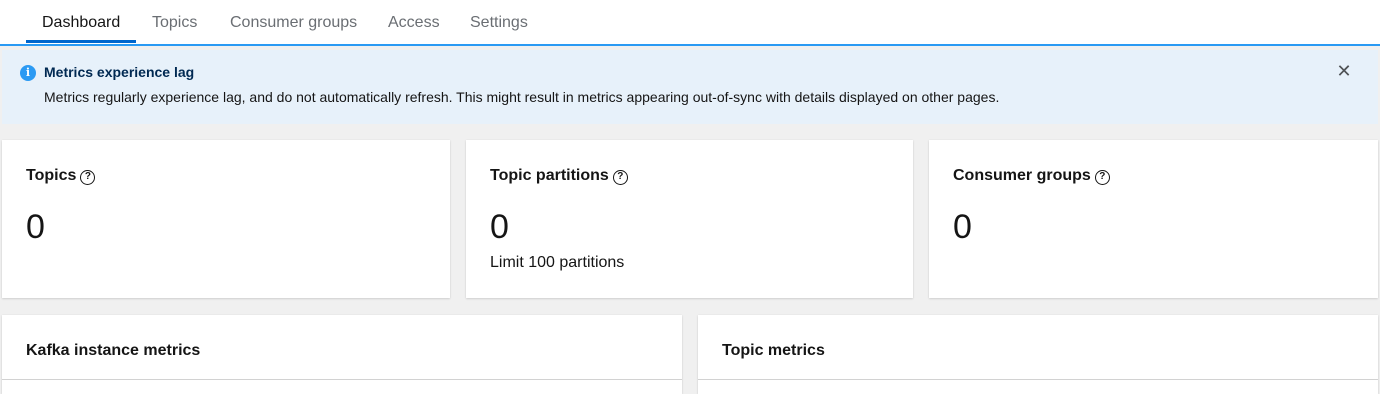  What do you see at coordinates (962, 227) in the screenshot?
I see `consumer-groups-count: 0` at bounding box center [962, 227].